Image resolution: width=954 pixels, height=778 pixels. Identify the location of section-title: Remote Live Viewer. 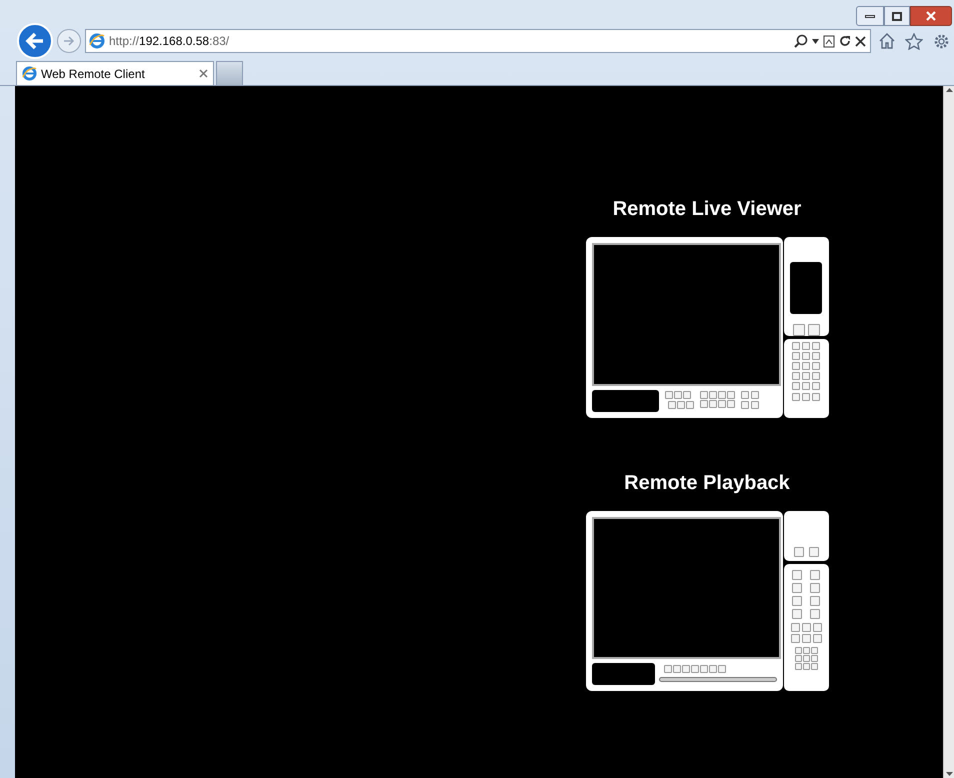
(707, 209).